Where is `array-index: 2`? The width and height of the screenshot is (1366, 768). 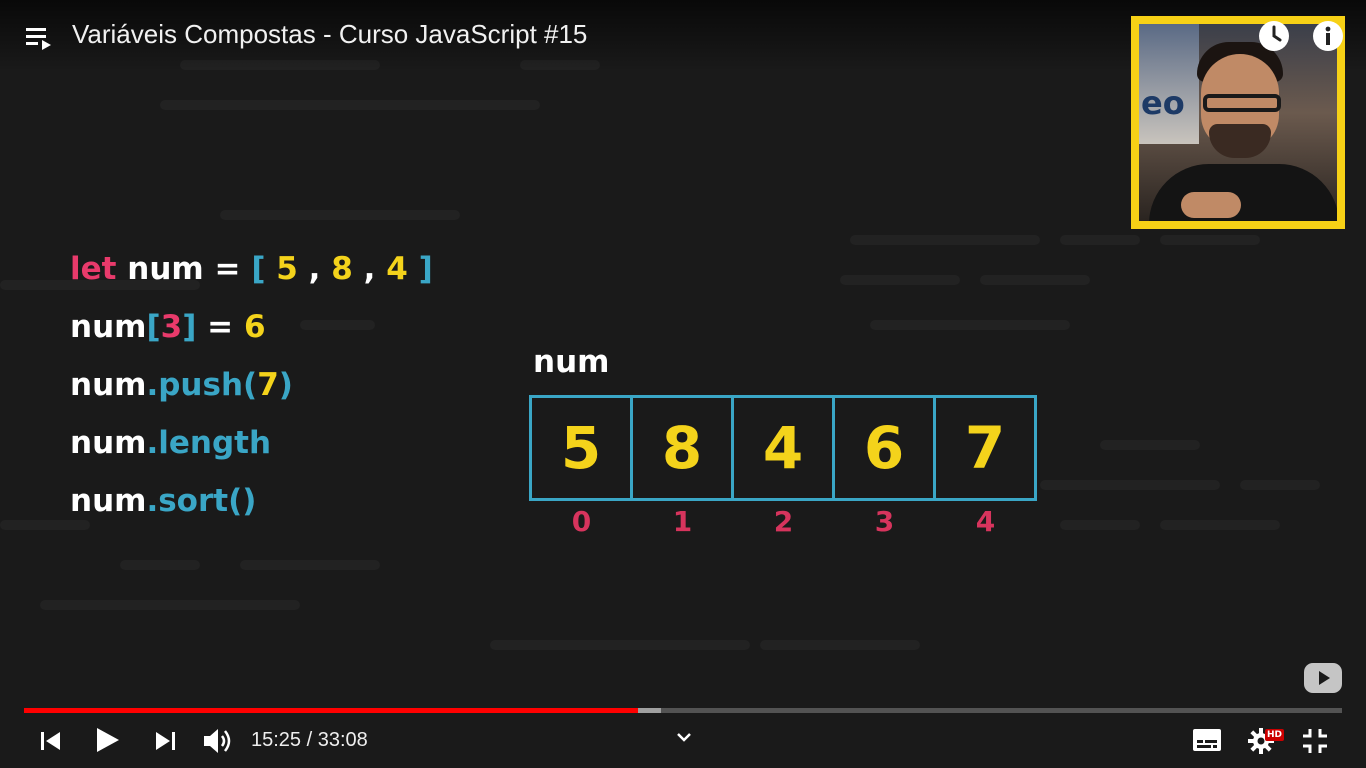 array-index: 2 is located at coordinates (783, 521).